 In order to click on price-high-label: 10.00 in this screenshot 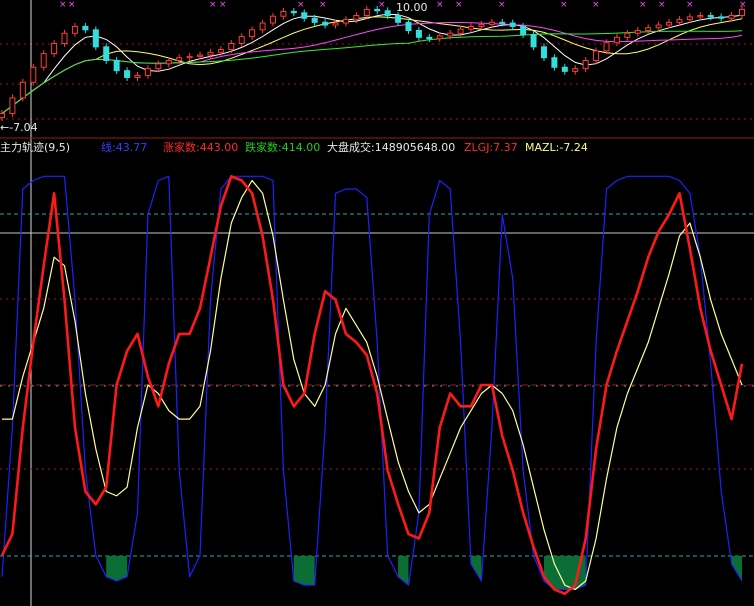, I will do `click(412, 7)`.